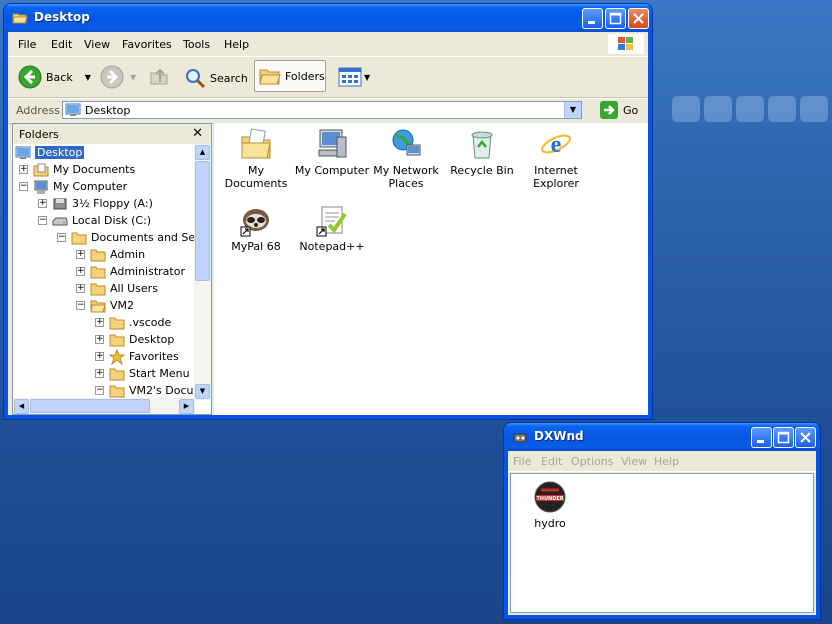 Image resolution: width=832 pixels, height=624 pixels. I want to click on tree-item-administrator: + Administrator, so click(130, 271).